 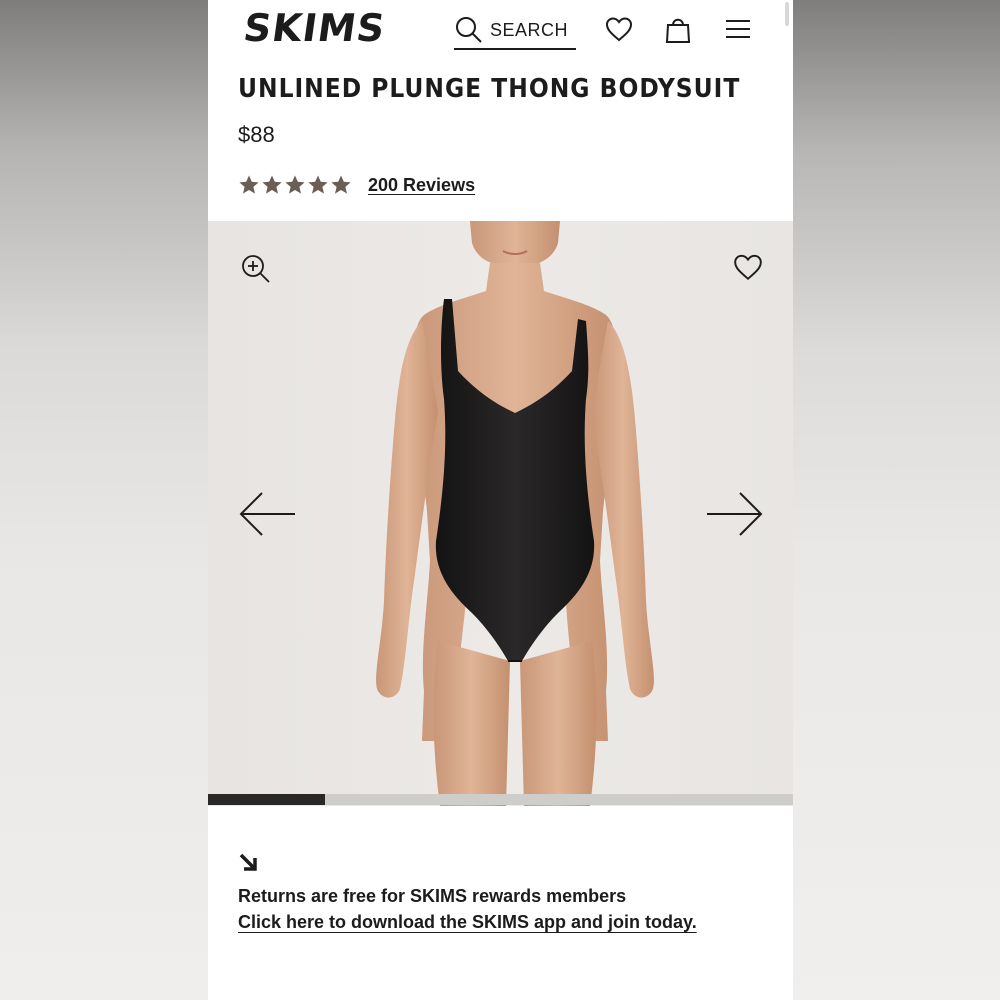 What do you see at coordinates (314, 28) in the screenshot?
I see `skims-logo: SKIMS` at bounding box center [314, 28].